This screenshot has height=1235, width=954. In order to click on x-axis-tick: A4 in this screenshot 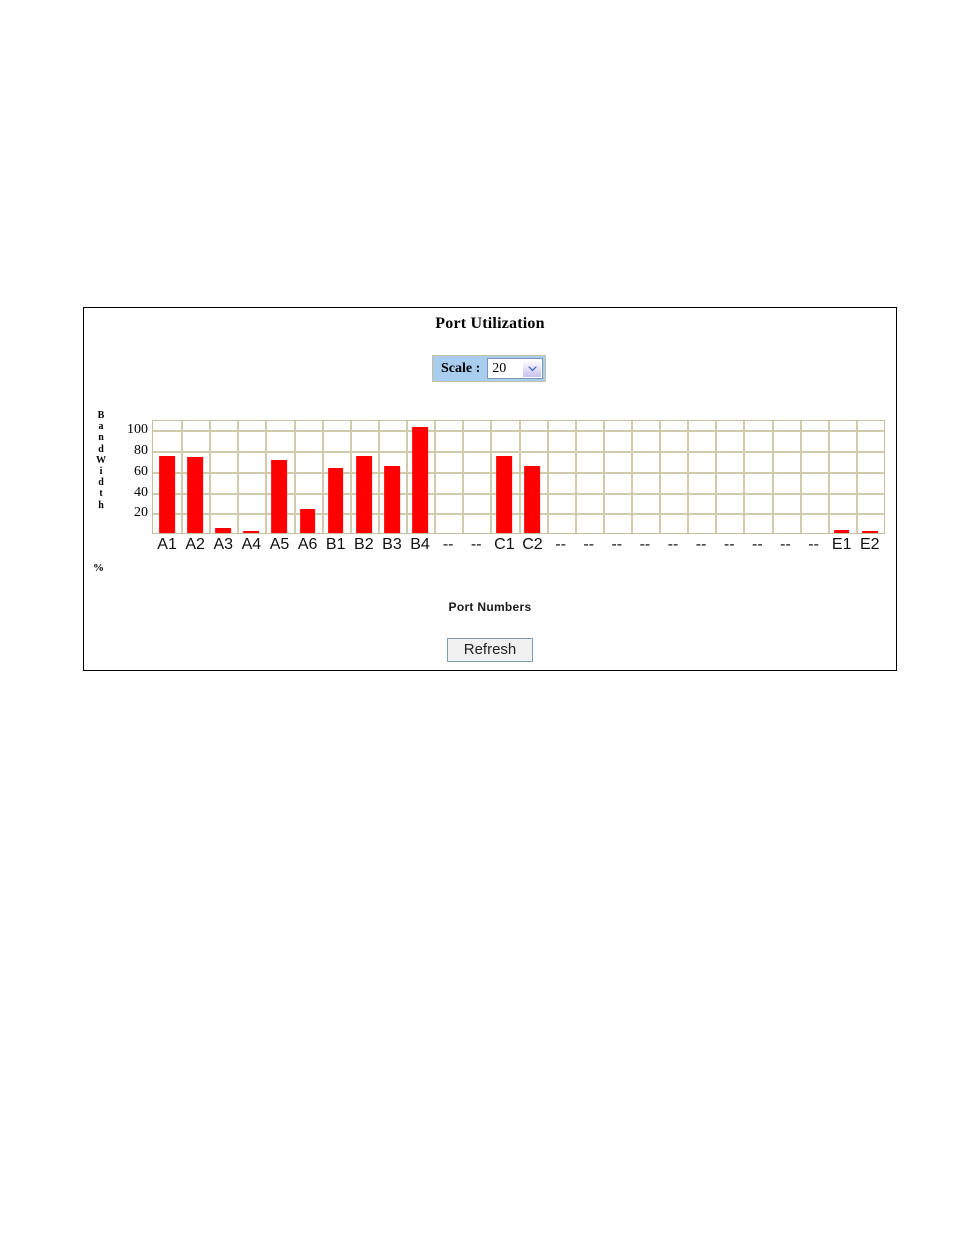, I will do `click(251, 544)`.